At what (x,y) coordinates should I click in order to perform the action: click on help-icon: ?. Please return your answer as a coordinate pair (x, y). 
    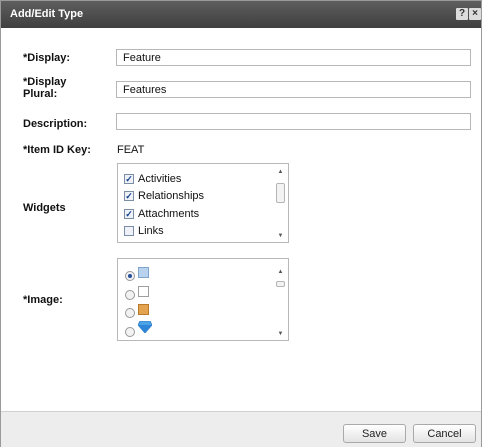
    Looking at the image, I should click on (462, 14).